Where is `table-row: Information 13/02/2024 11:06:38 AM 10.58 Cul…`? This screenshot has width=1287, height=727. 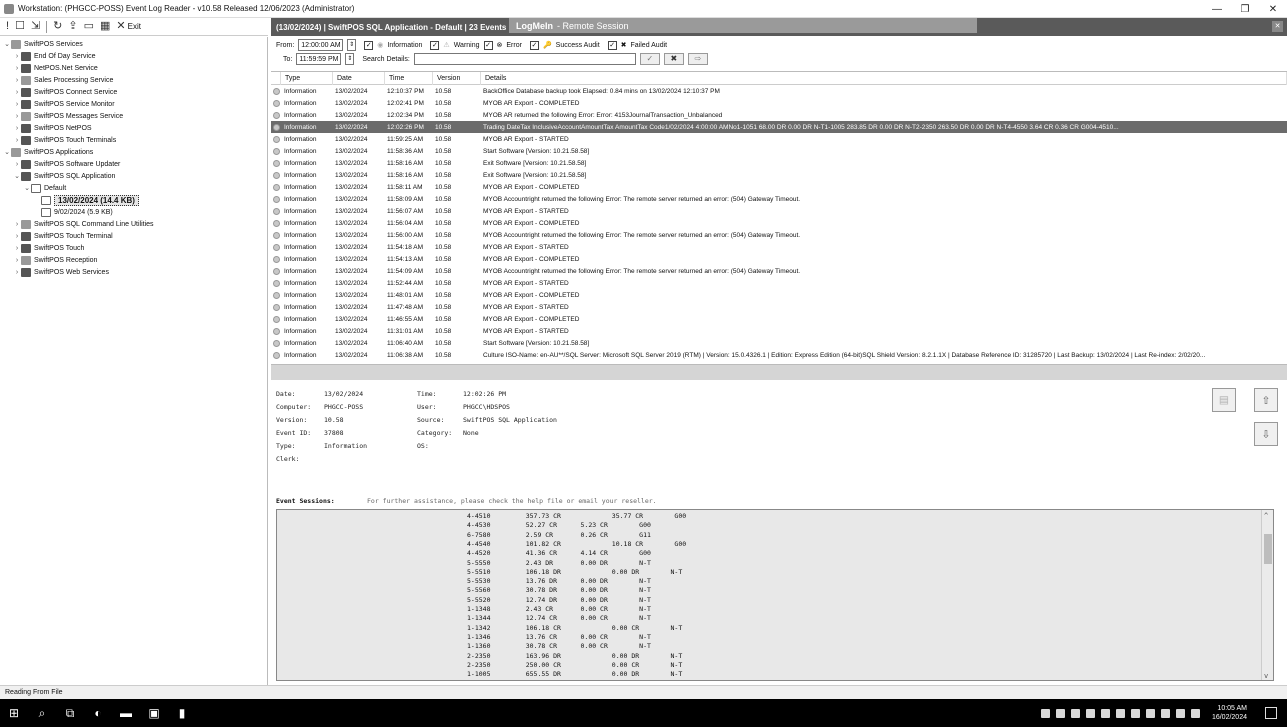
table-row: Information 13/02/2024 11:06:38 AM 10.58 Cul… is located at coordinates (779, 355).